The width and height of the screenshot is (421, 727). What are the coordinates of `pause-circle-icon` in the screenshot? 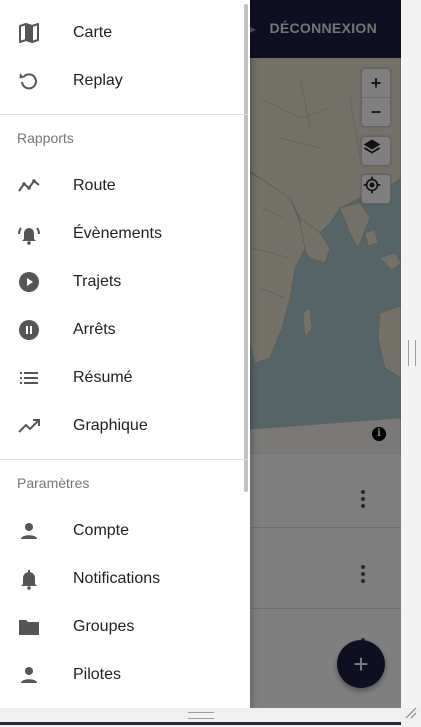 It's located at (29, 330).